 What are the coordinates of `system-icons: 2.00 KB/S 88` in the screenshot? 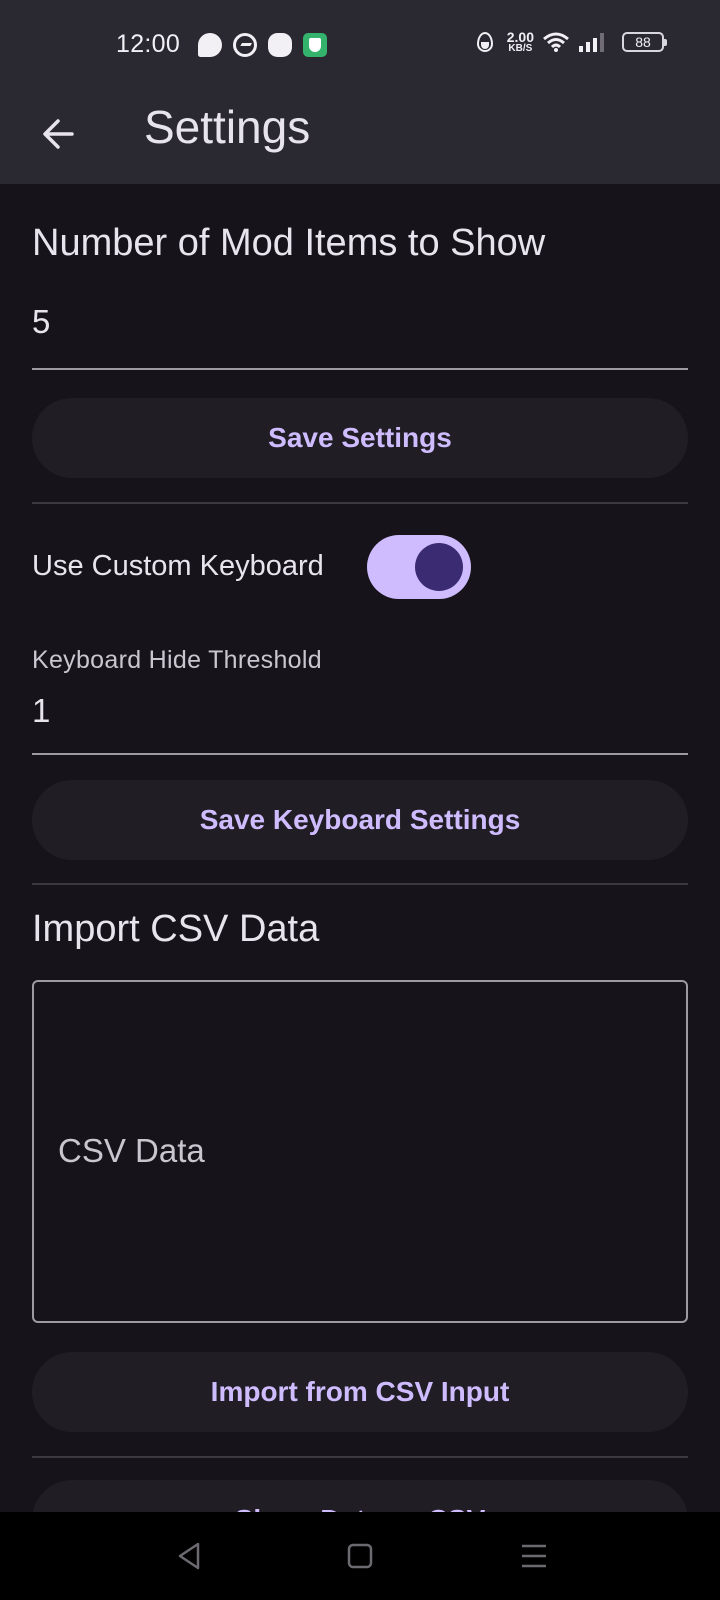 It's located at (571, 42).